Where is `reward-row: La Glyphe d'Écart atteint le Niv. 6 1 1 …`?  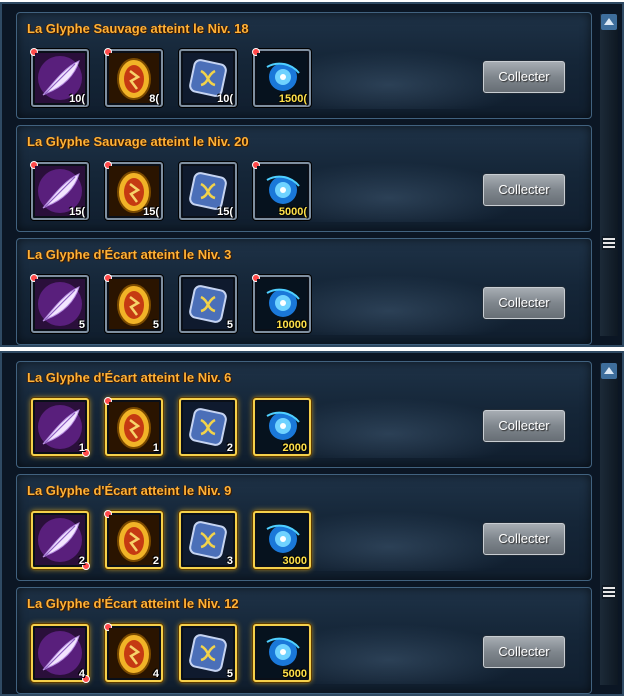
reward-row: La Glyphe d'Écart atteint le Niv. 6 1 1 … is located at coordinates (304, 414).